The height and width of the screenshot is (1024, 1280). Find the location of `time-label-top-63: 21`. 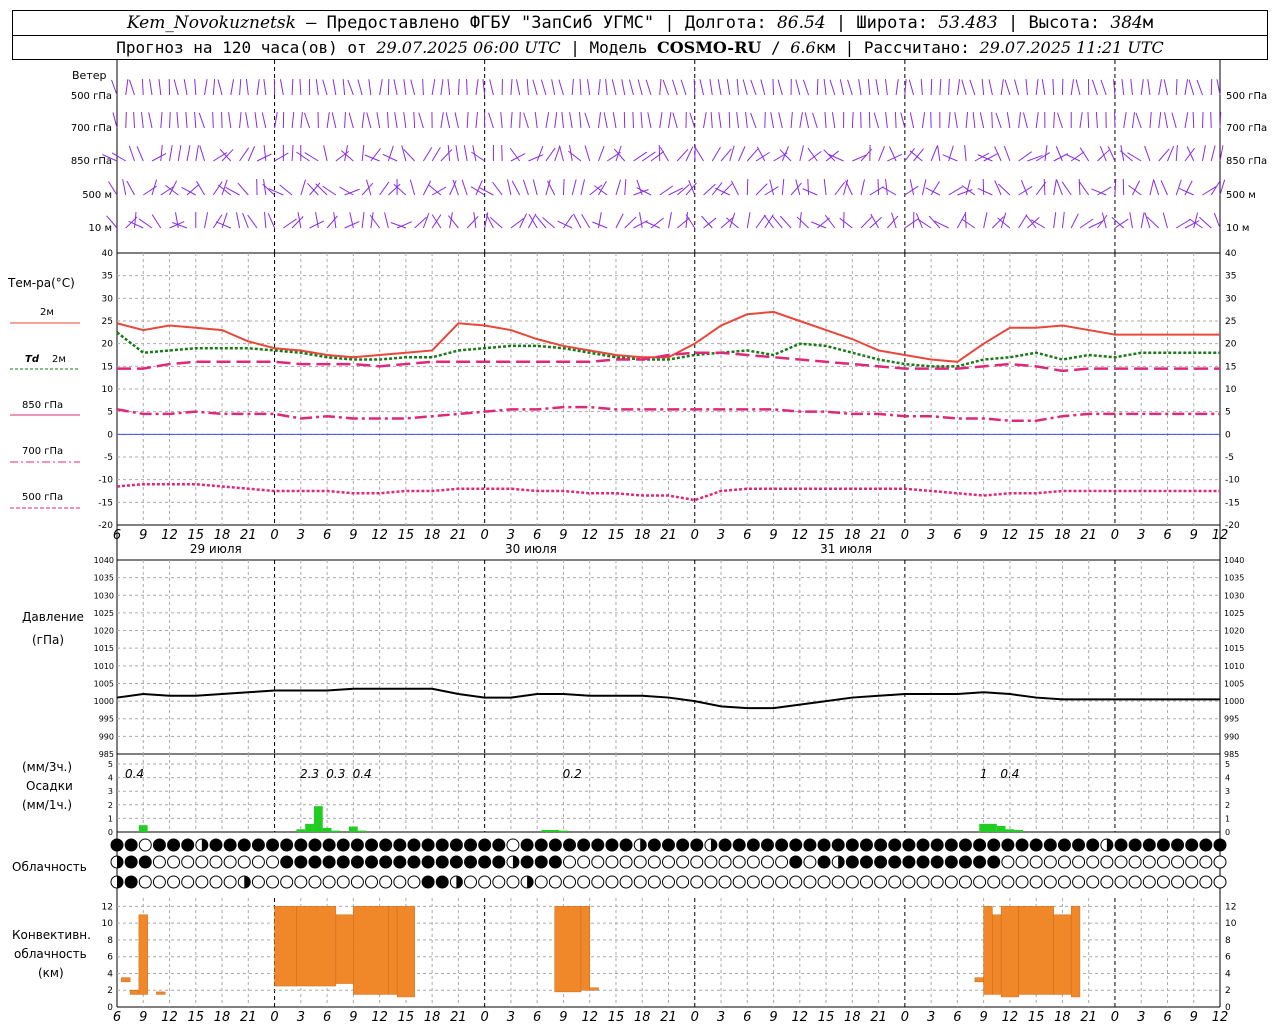

time-label-top-63: 21 is located at coordinates (668, 535).